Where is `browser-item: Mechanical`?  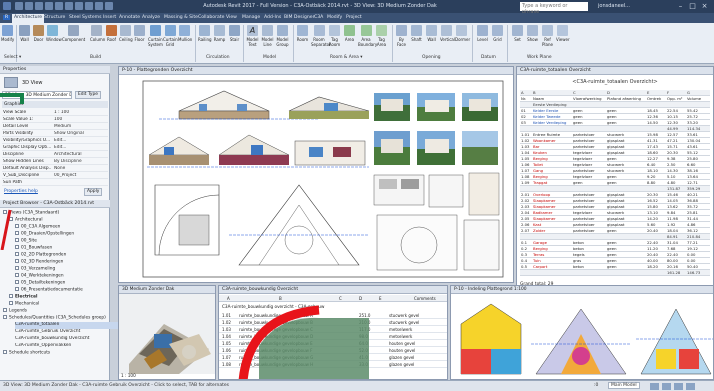 browser-item: Mechanical is located at coordinates (61, 304).